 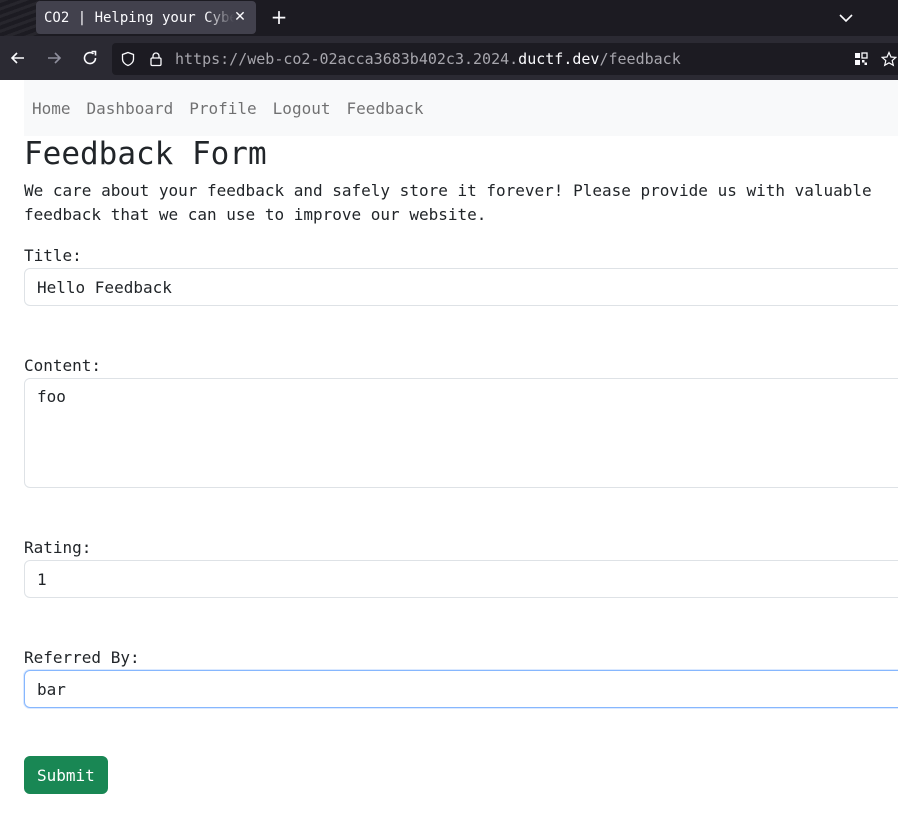 I want to click on forward-arrow-icon, so click(x=54, y=58).